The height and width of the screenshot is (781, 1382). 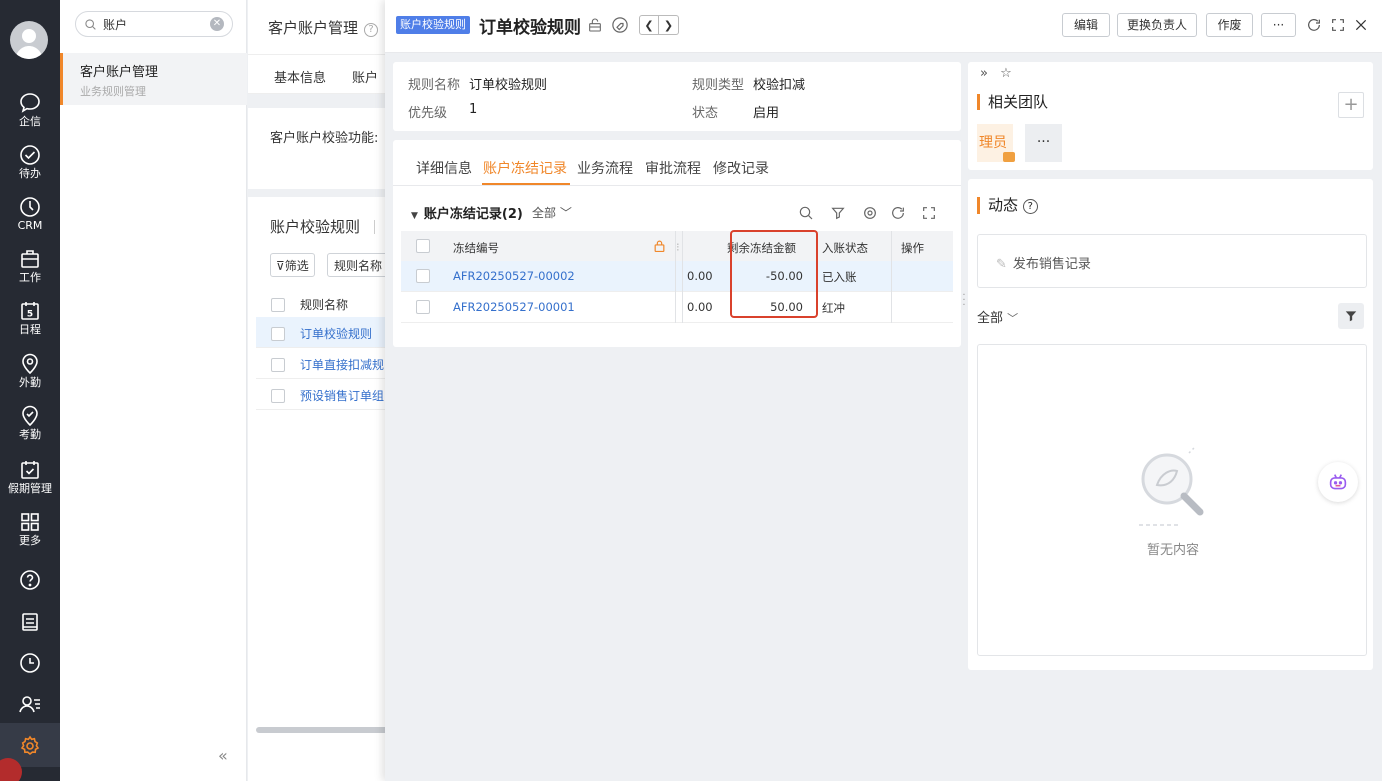 What do you see at coordinates (30, 162) in the screenshot?
I see `nav-item-todo: 待办` at bounding box center [30, 162].